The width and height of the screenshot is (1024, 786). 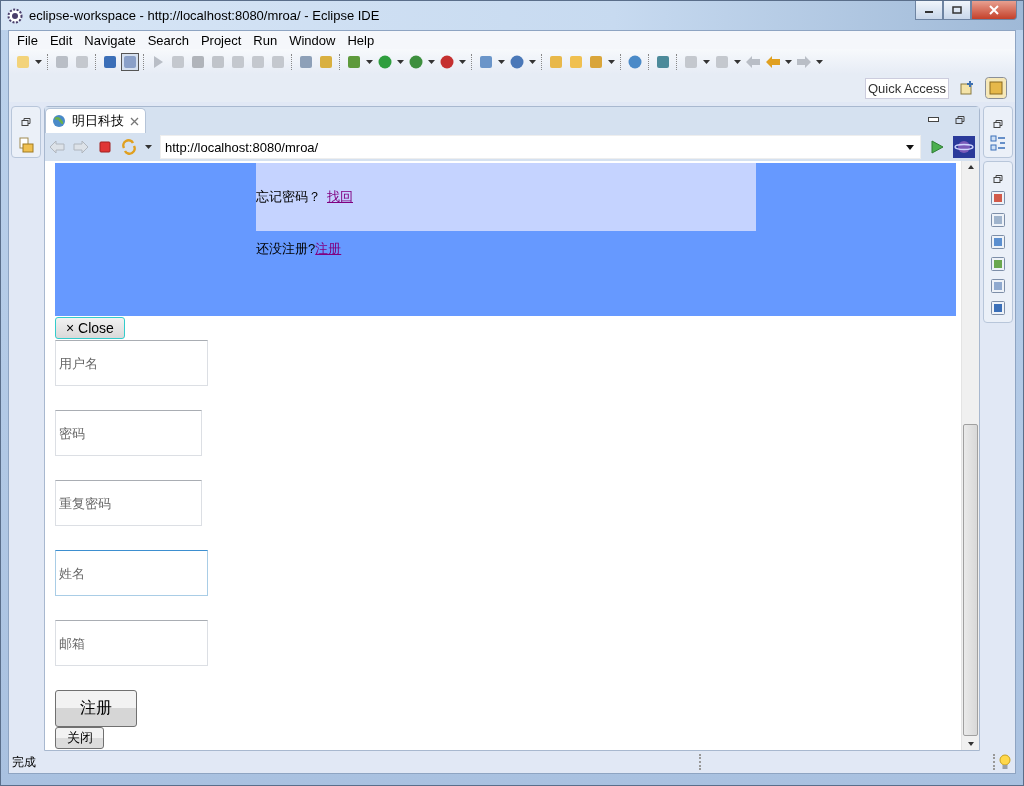 What do you see at coordinates (998, 143) in the screenshot?
I see `outline-icon` at bounding box center [998, 143].